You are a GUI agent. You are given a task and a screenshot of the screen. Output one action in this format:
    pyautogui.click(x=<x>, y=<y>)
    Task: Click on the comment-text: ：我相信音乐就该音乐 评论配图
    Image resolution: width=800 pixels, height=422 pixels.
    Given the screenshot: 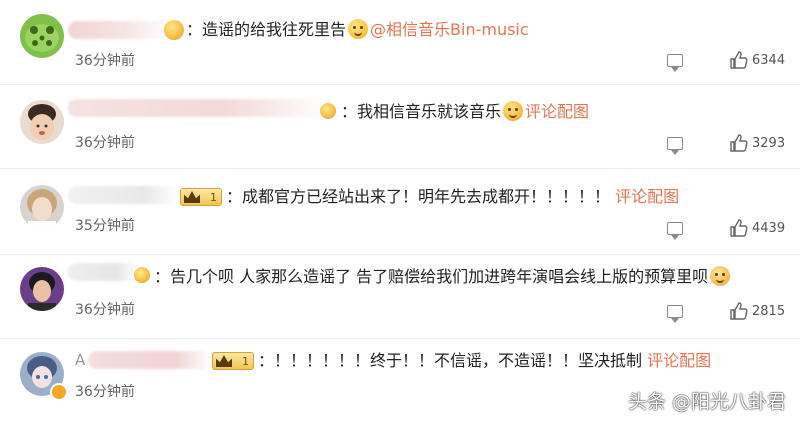 What is the action you would take?
    pyautogui.click(x=465, y=111)
    